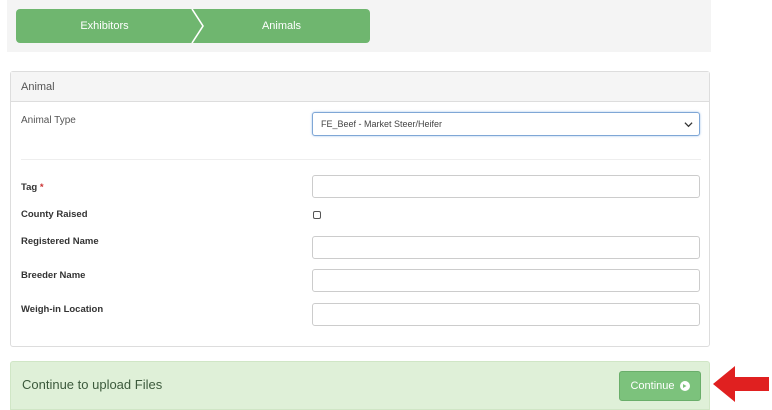 Image resolution: width=772 pixels, height=410 pixels. I want to click on registered-name-label: Registered Name, so click(60, 241).